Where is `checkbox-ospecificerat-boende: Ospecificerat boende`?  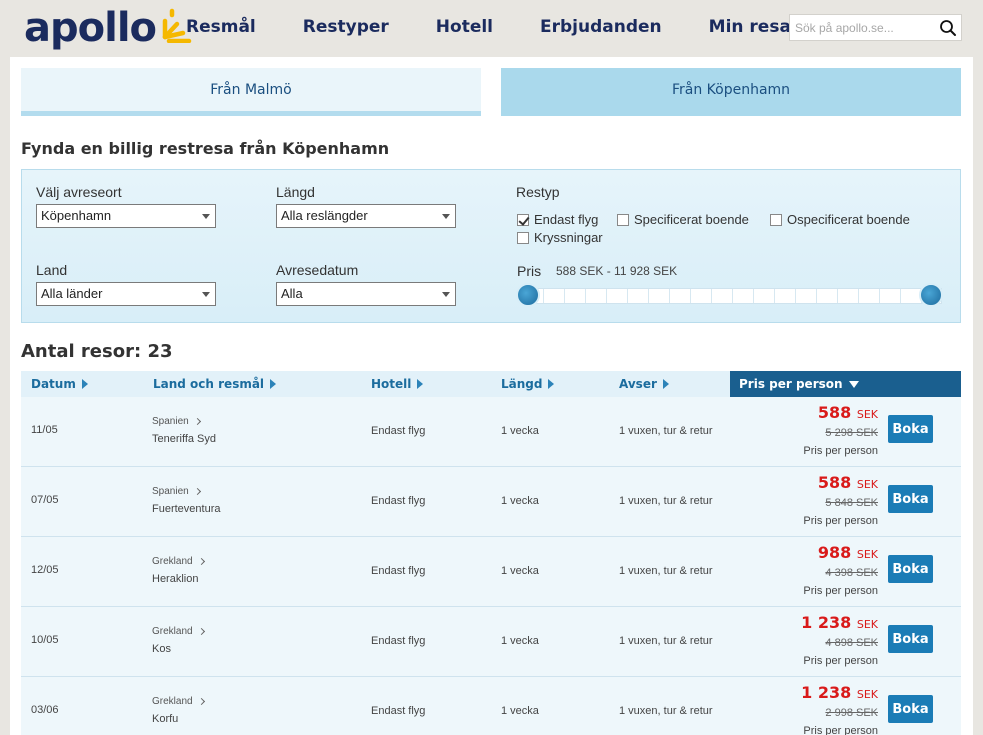
checkbox-ospecificerat-boende: Ospecificerat boende is located at coordinates (840, 219).